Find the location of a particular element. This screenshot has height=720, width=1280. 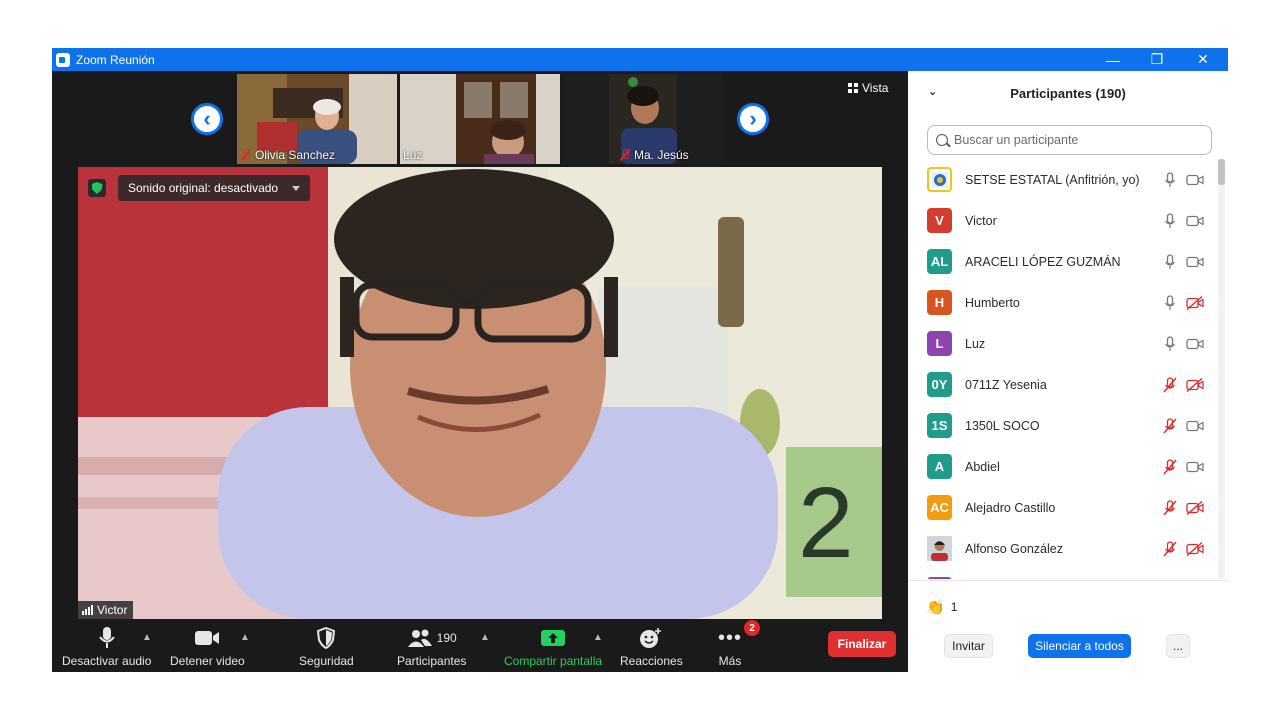

video-thumbnail: Luz is located at coordinates (480, 119).